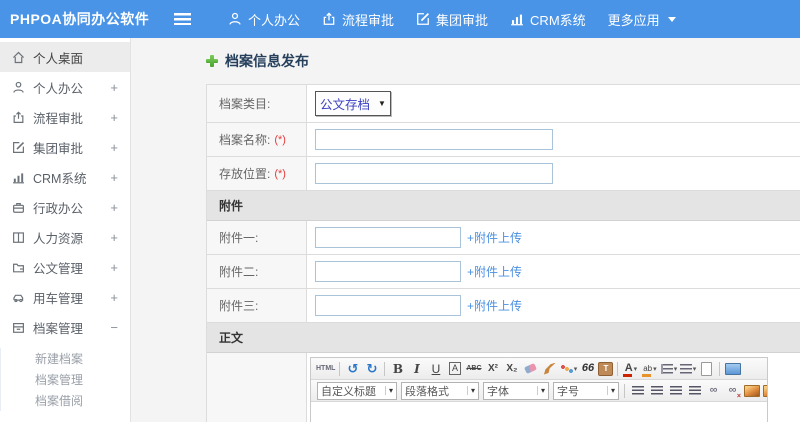 The image size is (800, 422). Describe the element at coordinates (388, 237) in the screenshot. I see `attachment1-input` at that location.